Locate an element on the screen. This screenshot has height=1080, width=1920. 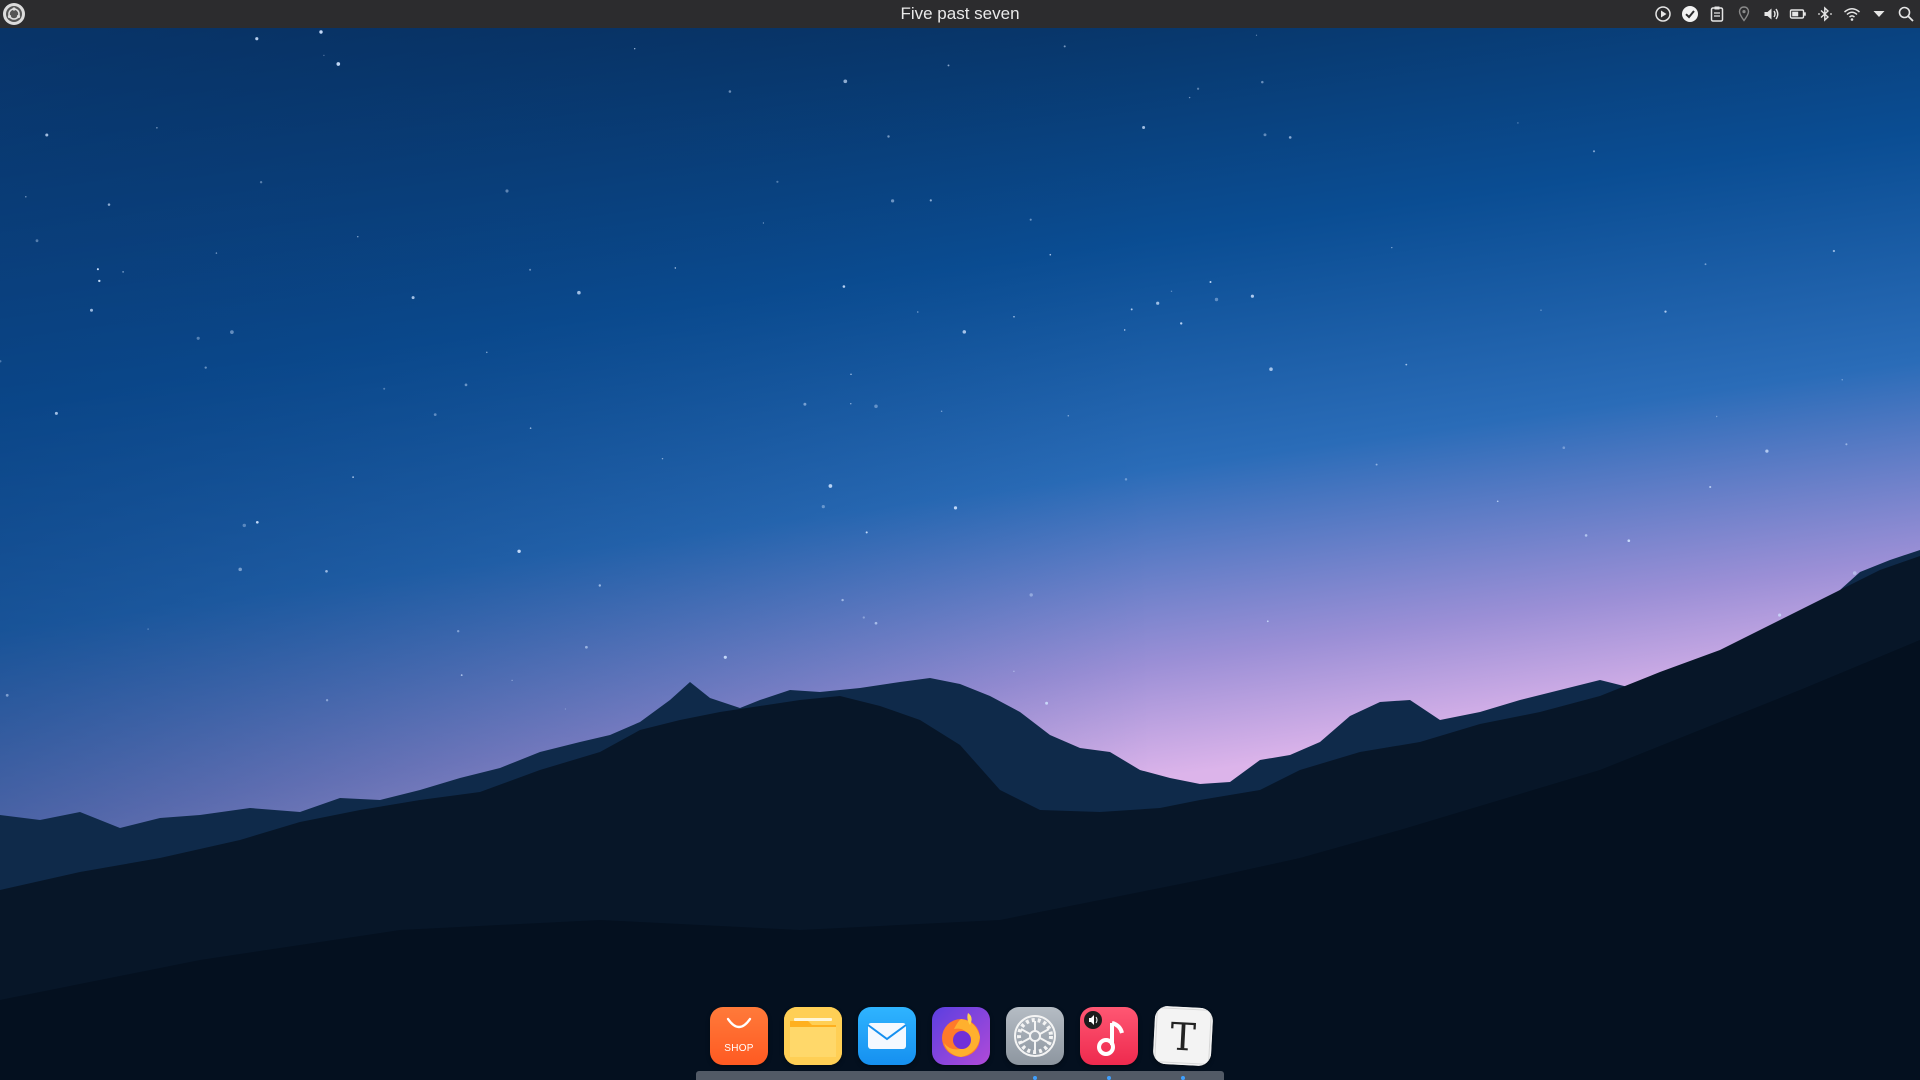
music-launcher is located at coordinates (1109, 1036).